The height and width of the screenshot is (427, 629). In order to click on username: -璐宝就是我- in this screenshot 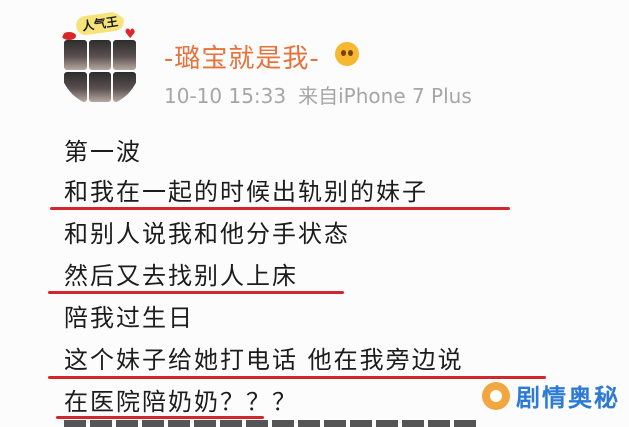, I will do `click(242, 56)`.